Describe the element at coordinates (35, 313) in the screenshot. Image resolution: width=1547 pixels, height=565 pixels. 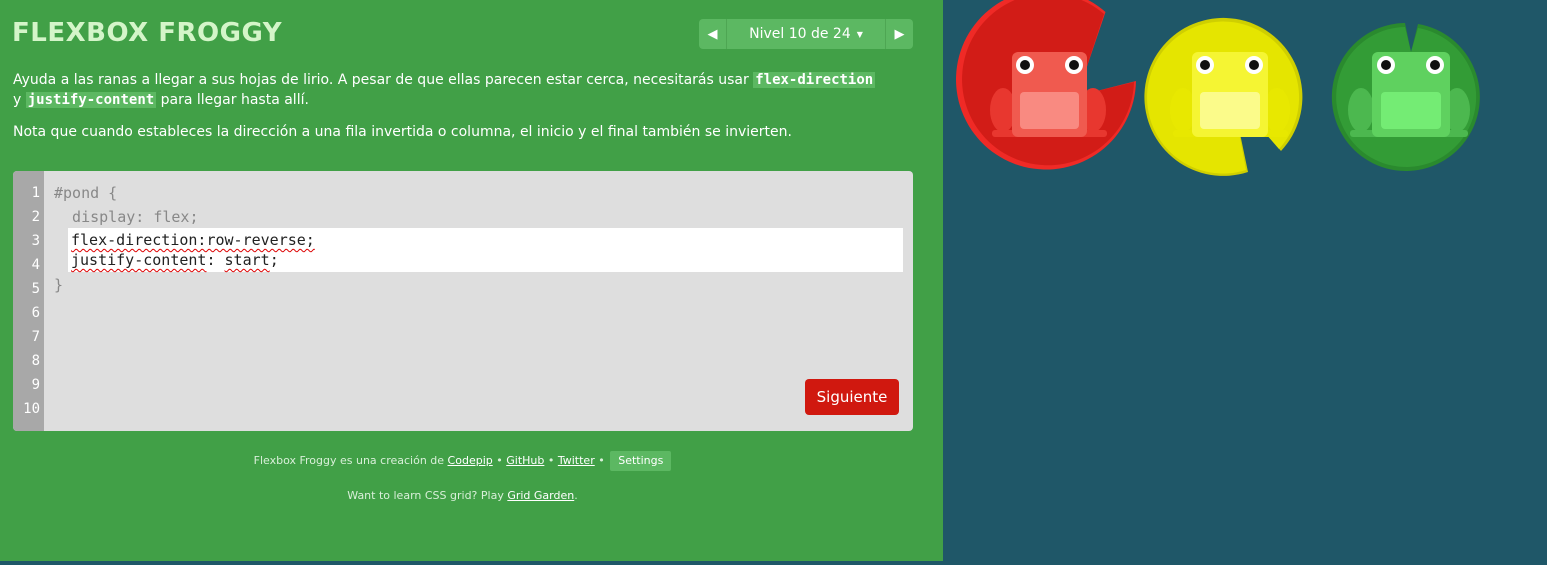
I see `line-number: 6` at that location.